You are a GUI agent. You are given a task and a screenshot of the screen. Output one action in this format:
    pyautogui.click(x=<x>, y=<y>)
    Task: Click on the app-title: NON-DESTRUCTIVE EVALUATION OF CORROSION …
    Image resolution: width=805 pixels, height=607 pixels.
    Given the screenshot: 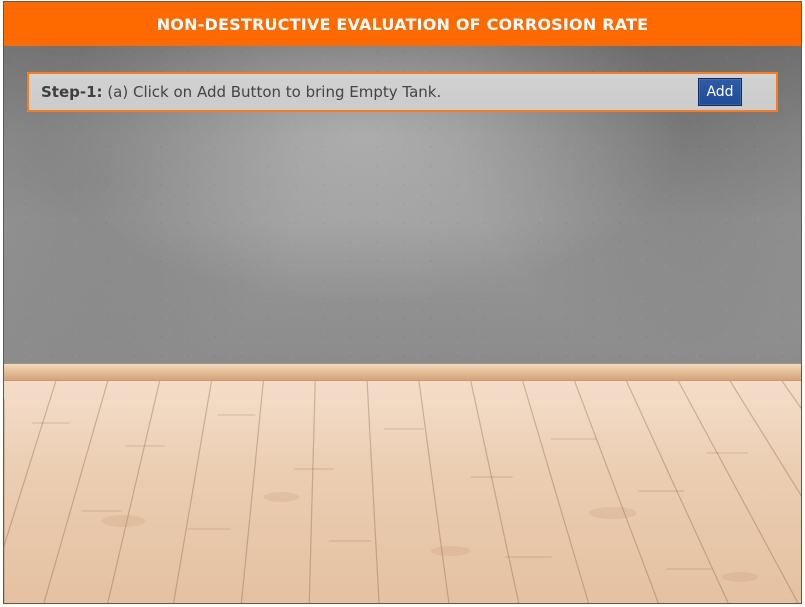 What is the action you would take?
    pyautogui.click(x=402, y=24)
    